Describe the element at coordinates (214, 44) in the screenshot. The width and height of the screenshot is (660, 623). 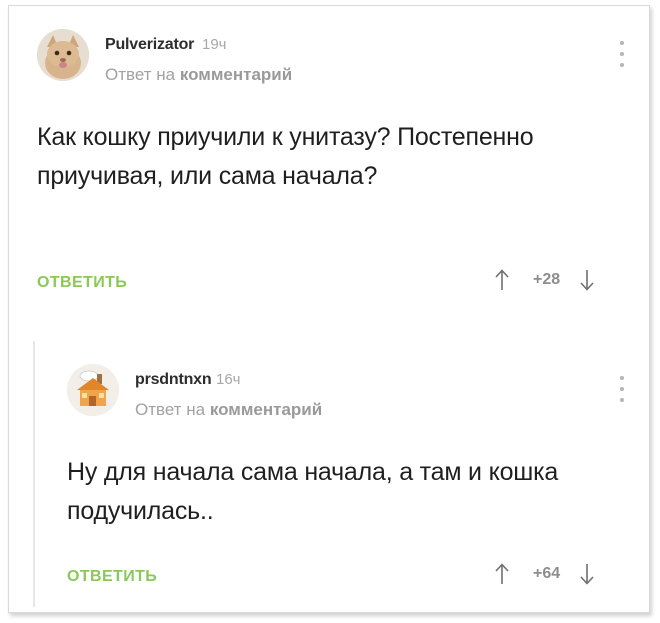
I see `comment-time: 19ч` at that location.